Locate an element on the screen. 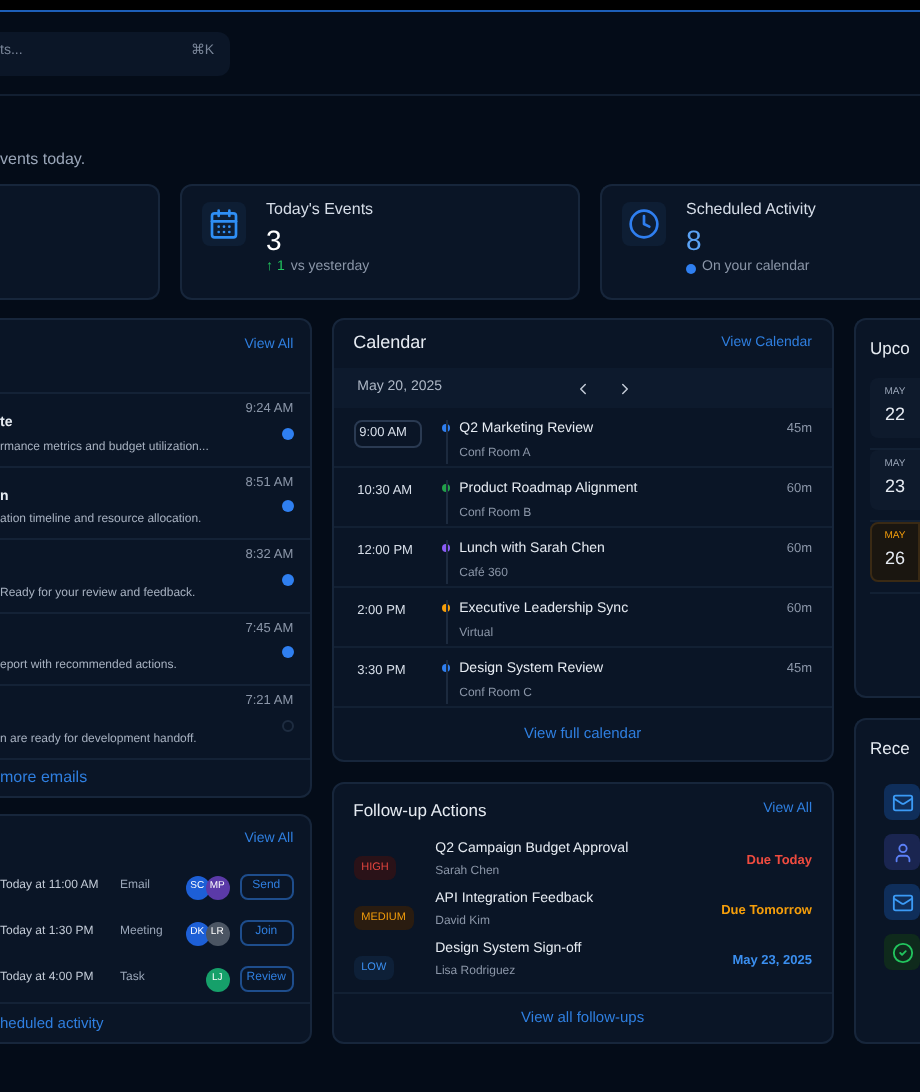  more-emails-link: more emails is located at coordinates (44, 777).